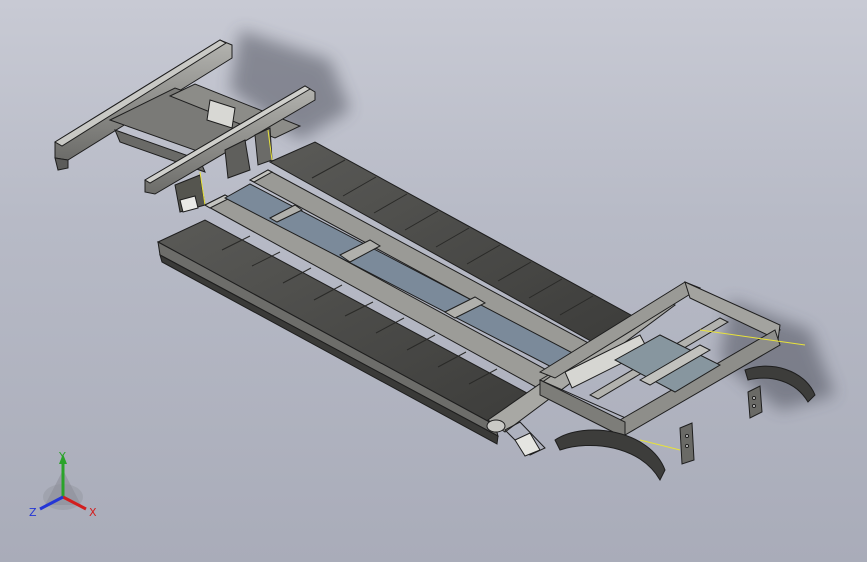 This screenshot has height=562, width=867. What do you see at coordinates (93, 512) in the screenshot?
I see `x-axis-label: X` at bounding box center [93, 512].